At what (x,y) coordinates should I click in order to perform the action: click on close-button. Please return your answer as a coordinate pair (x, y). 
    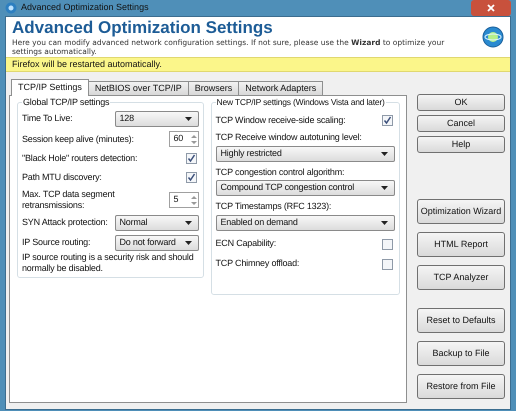
    Looking at the image, I should click on (491, 8).